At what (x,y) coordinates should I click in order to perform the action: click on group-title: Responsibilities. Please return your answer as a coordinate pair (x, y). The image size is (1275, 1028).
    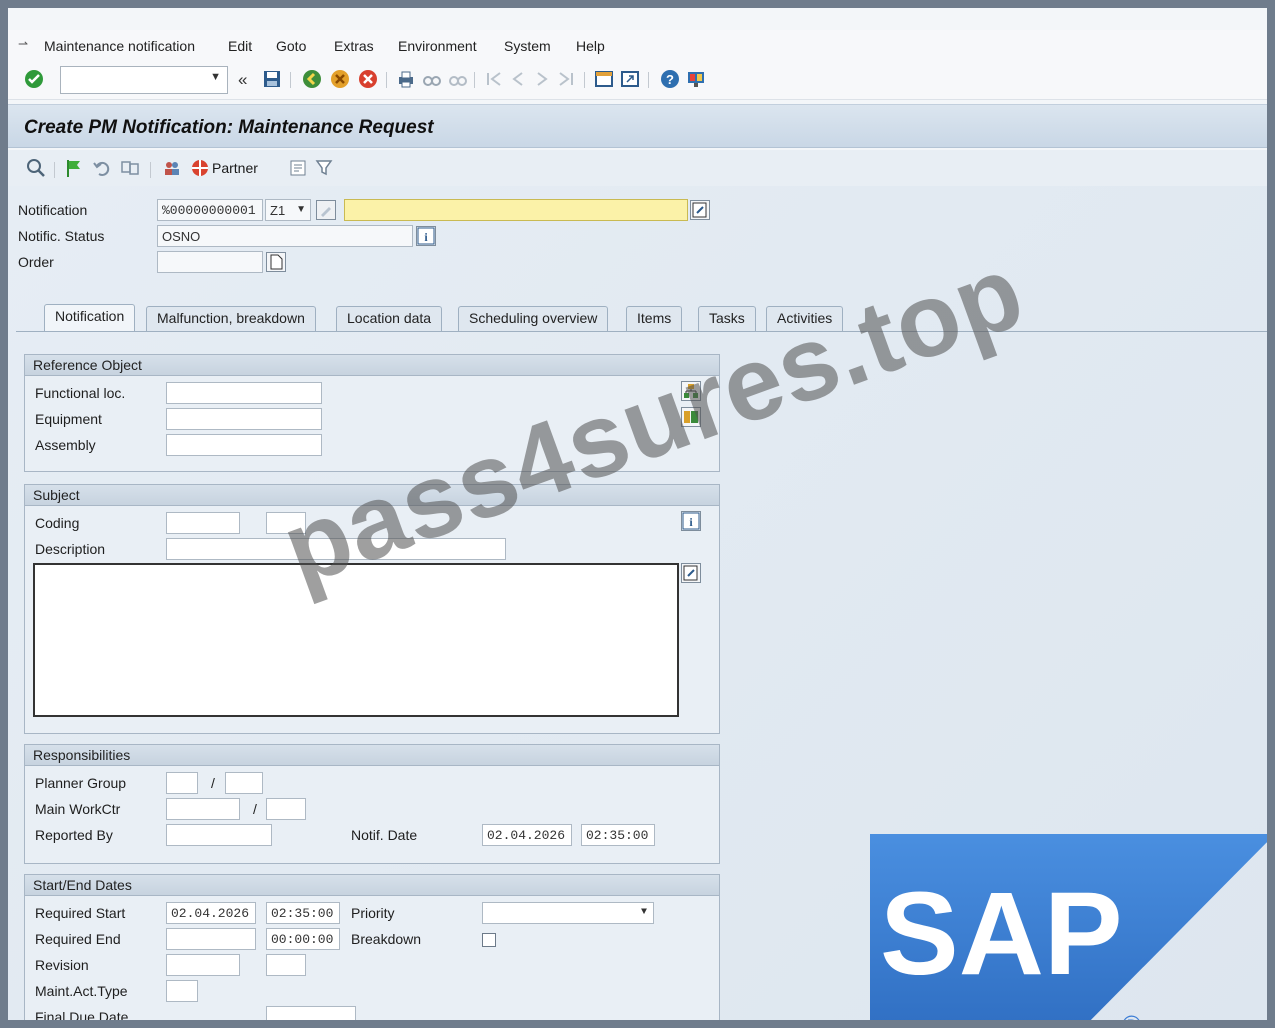
    Looking at the image, I should click on (372, 755).